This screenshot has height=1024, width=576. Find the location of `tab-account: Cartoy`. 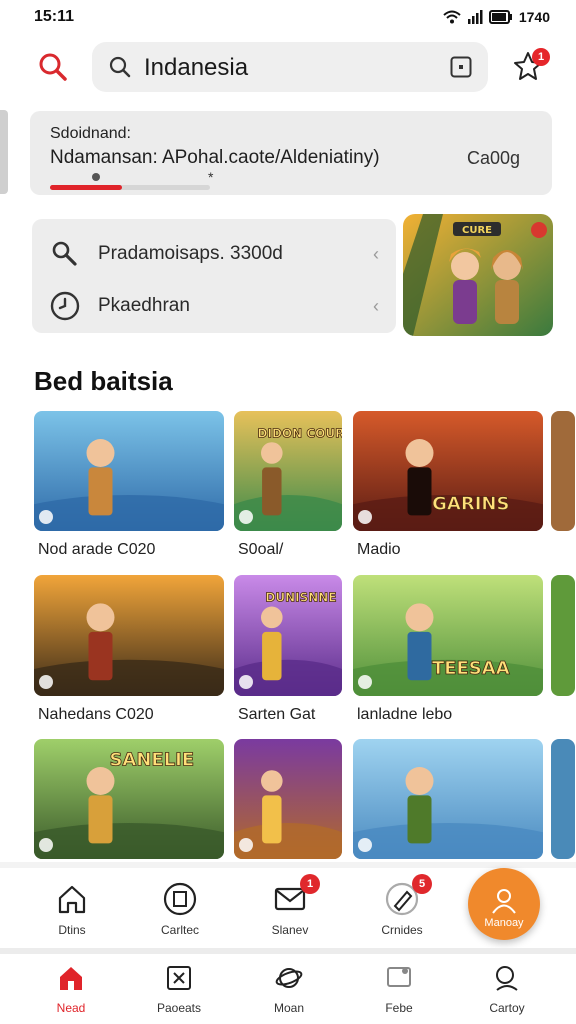

tab-account: Cartoy is located at coordinates (507, 989).